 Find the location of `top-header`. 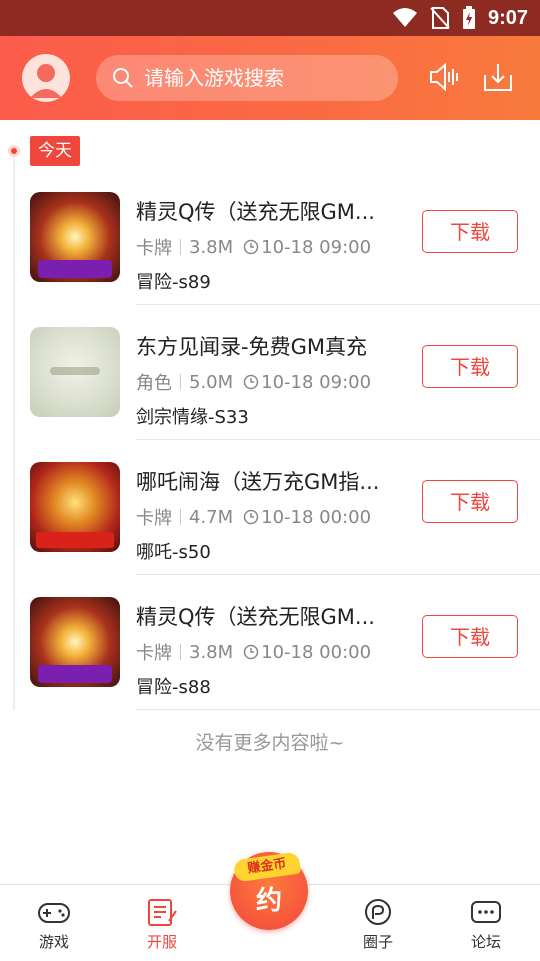

top-header is located at coordinates (270, 78).